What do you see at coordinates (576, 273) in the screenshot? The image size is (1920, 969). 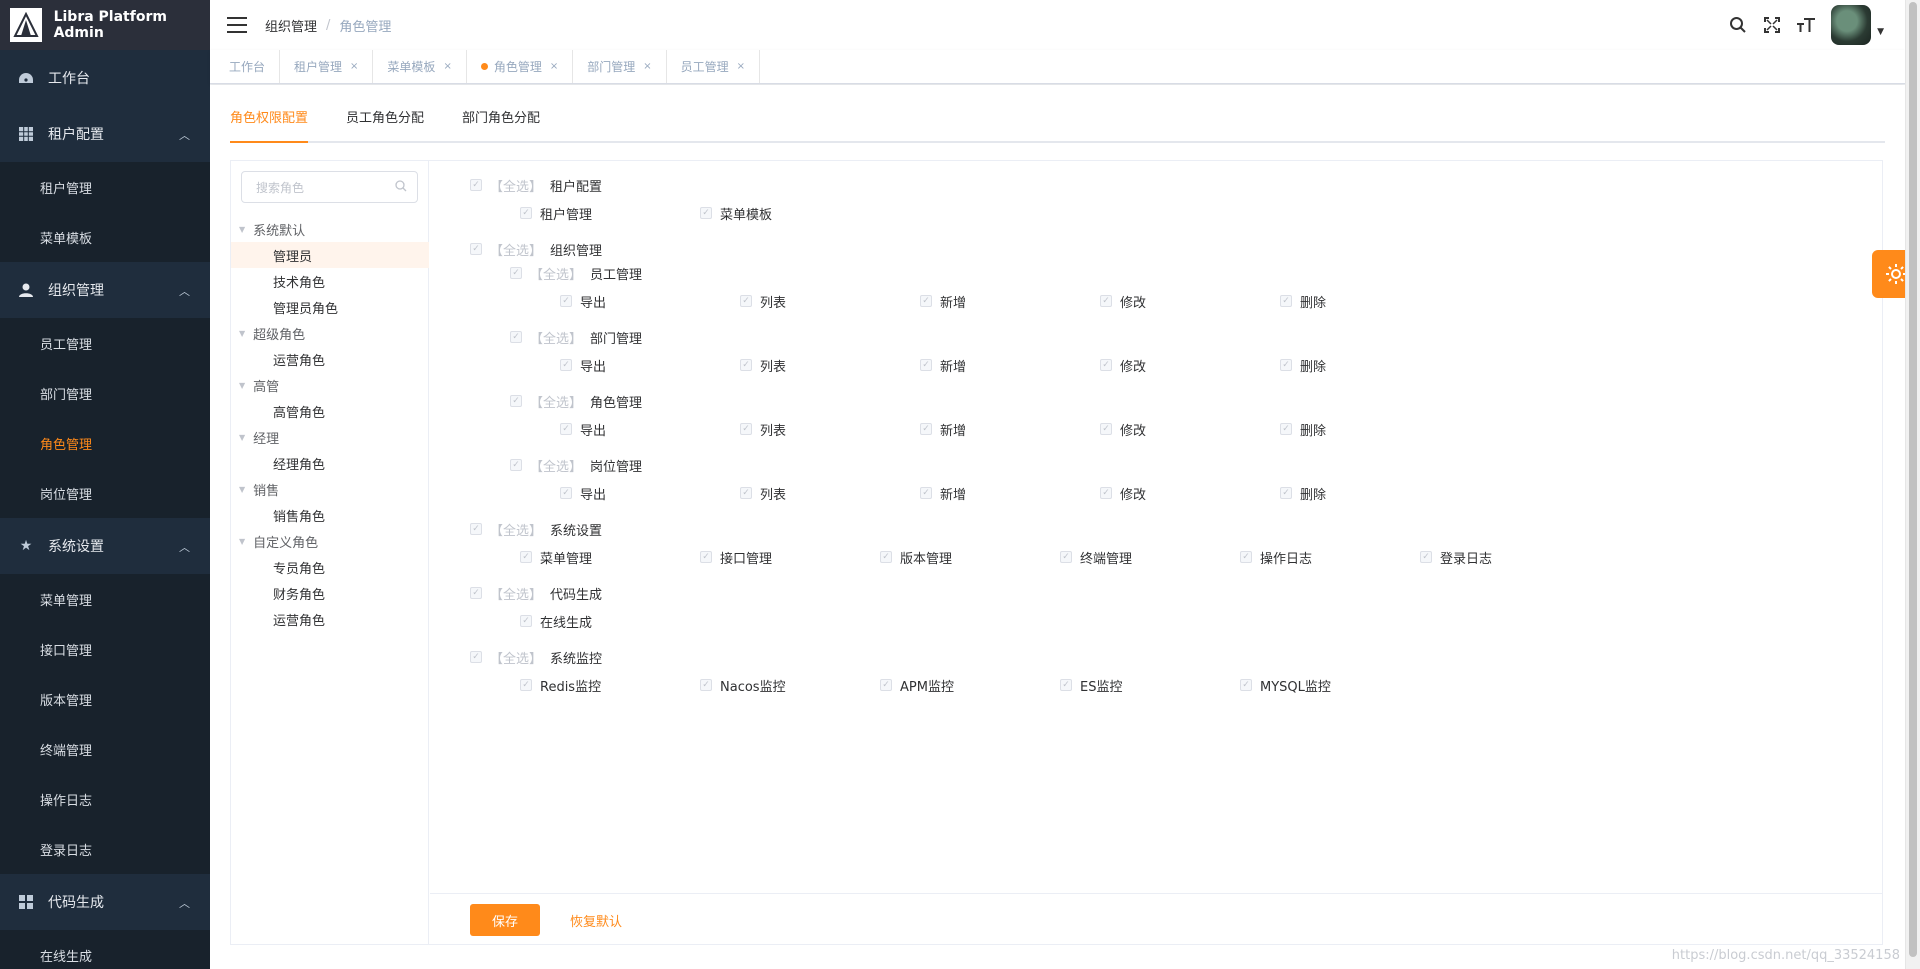 I see `permission-subgroup: ✓ 【全选】 员工管理` at bounding box center [576, 273].